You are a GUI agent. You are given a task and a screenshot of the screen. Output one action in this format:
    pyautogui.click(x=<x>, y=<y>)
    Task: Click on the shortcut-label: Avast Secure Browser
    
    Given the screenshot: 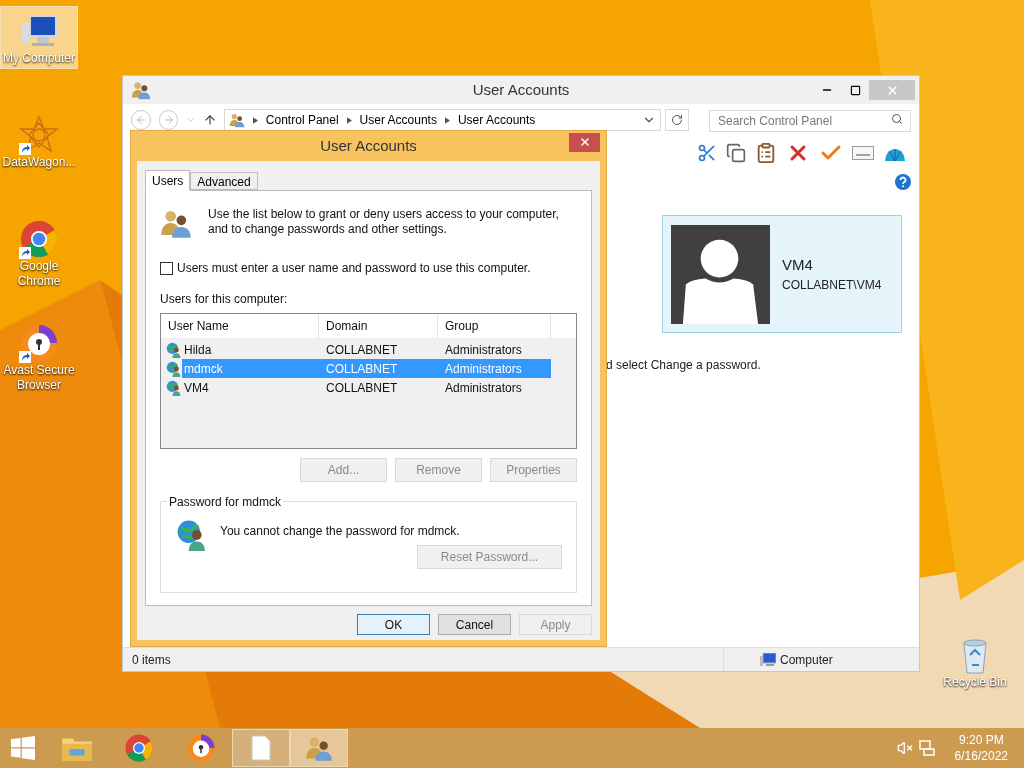 What is the action you would take?
    pyautogui.click(x=39, y=378)
    